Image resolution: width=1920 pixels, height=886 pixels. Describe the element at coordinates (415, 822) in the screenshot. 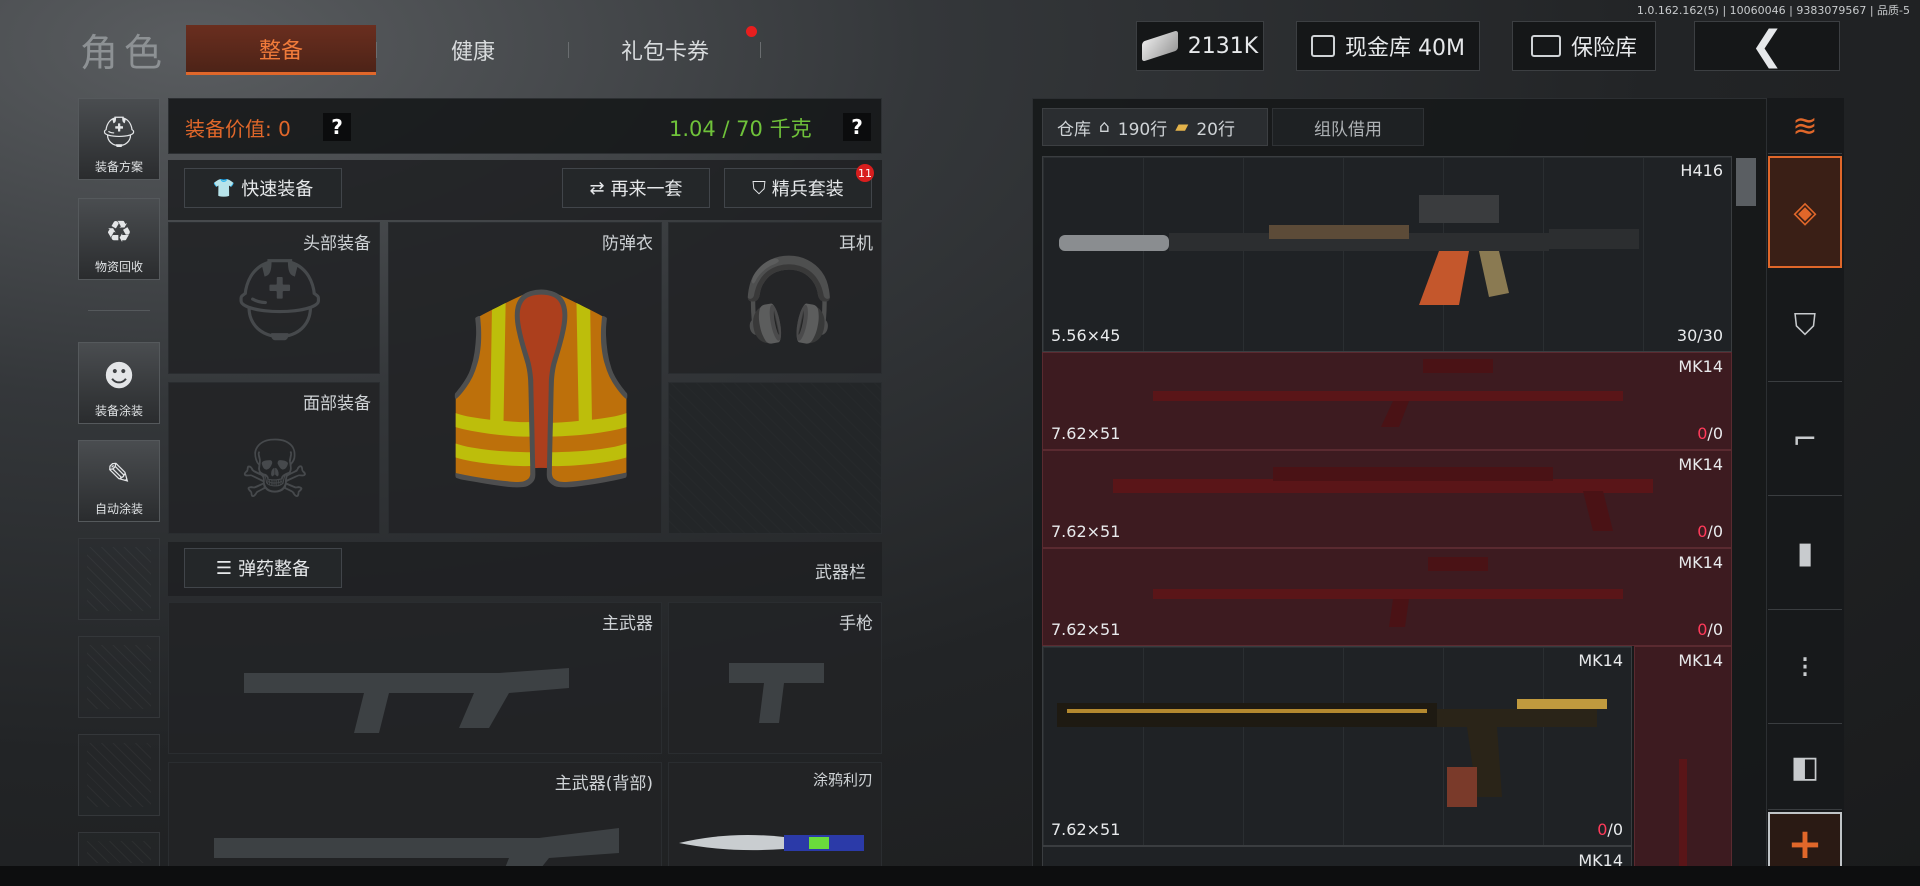

I see `primary-back-slot: 主武器(背部)` at that location.